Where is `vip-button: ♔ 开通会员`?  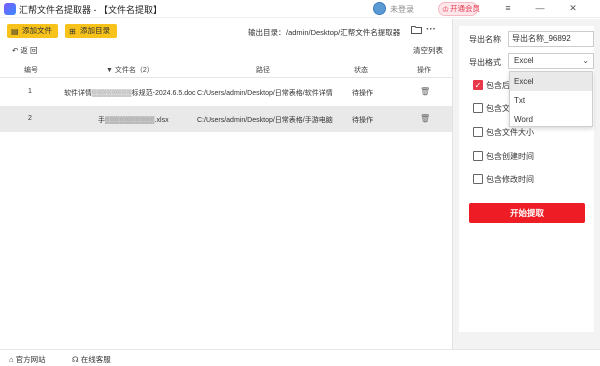
vip-button: ♔ 开通会员 is located at coordinates (459, 9).